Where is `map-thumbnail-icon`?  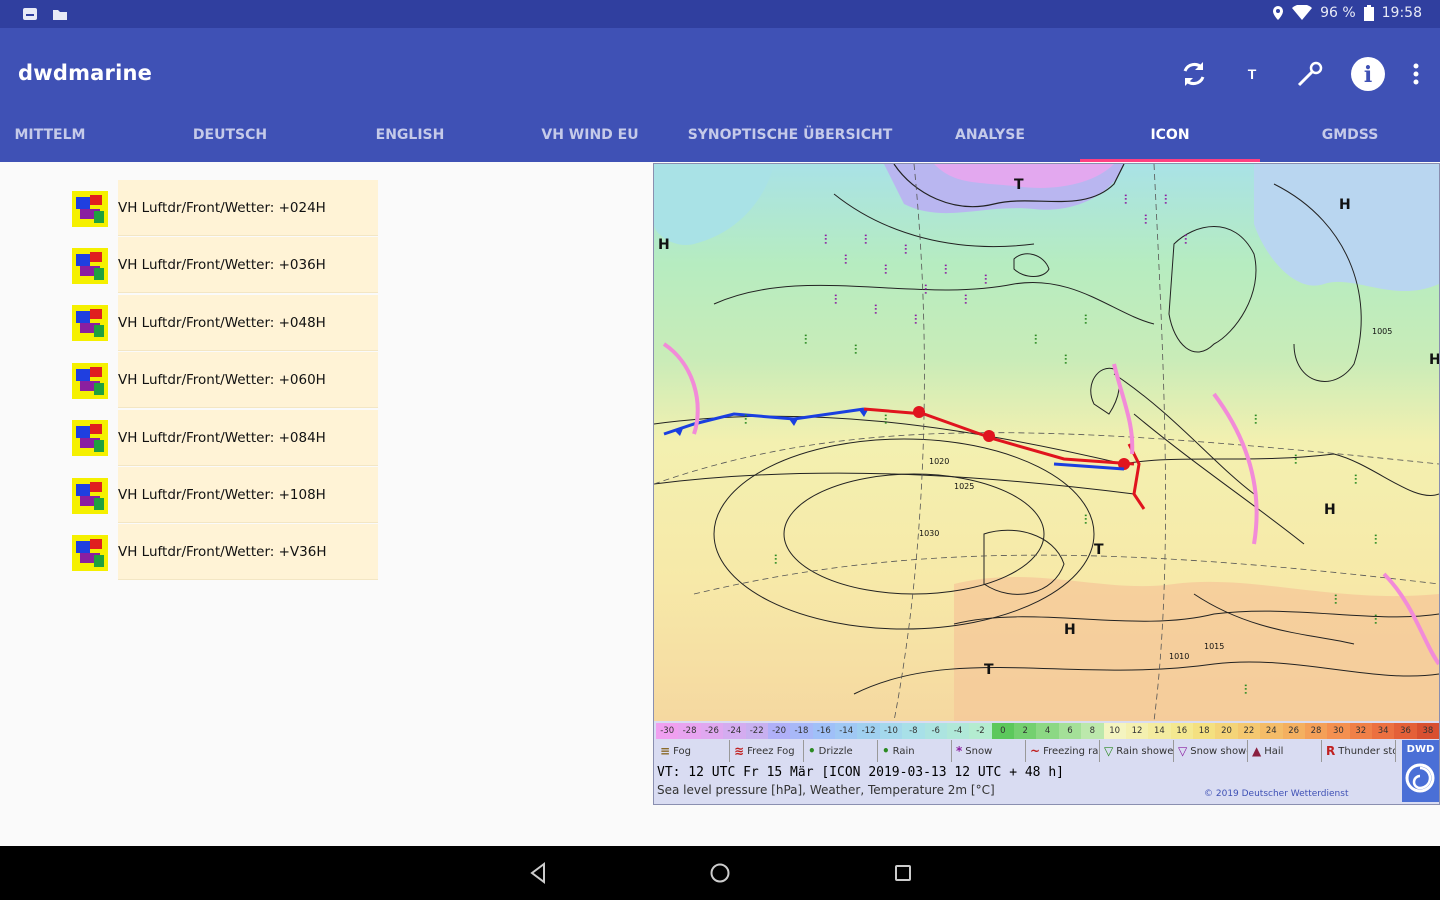 map-thumbnail-icon is located at coordinates (90, 553).